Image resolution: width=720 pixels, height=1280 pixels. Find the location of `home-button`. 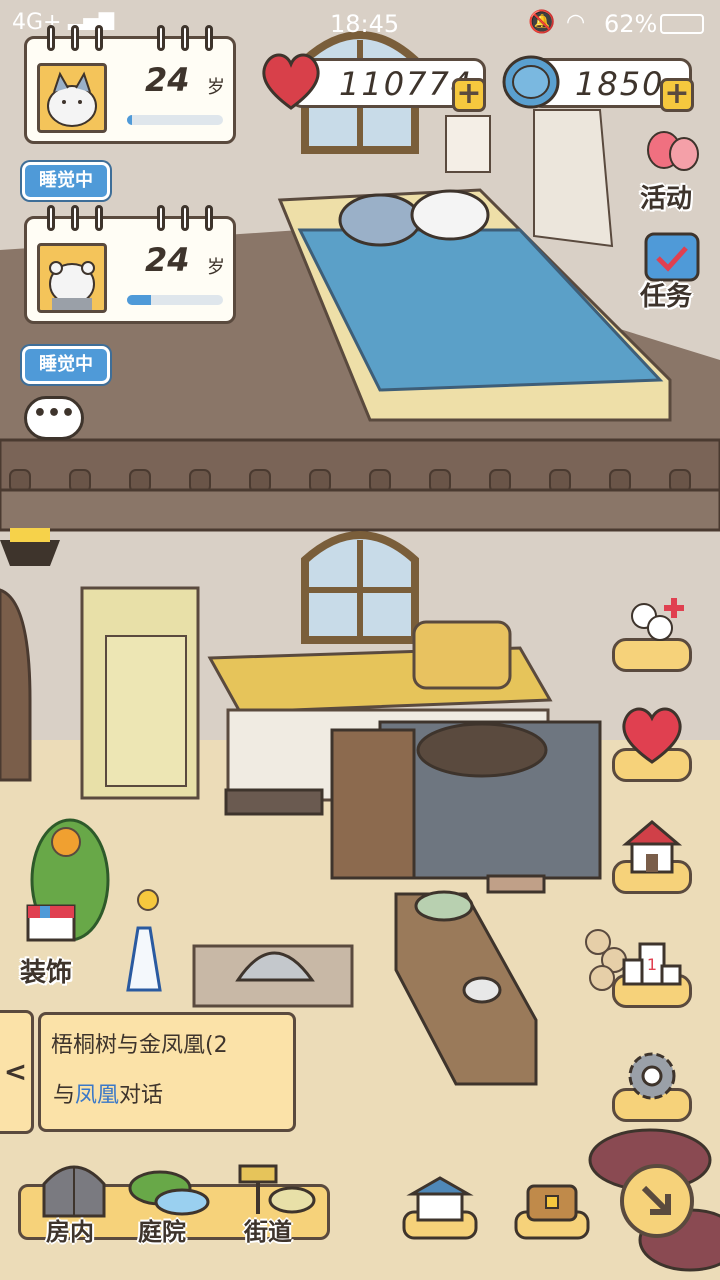

home-button is located at coordinates (652, 855).